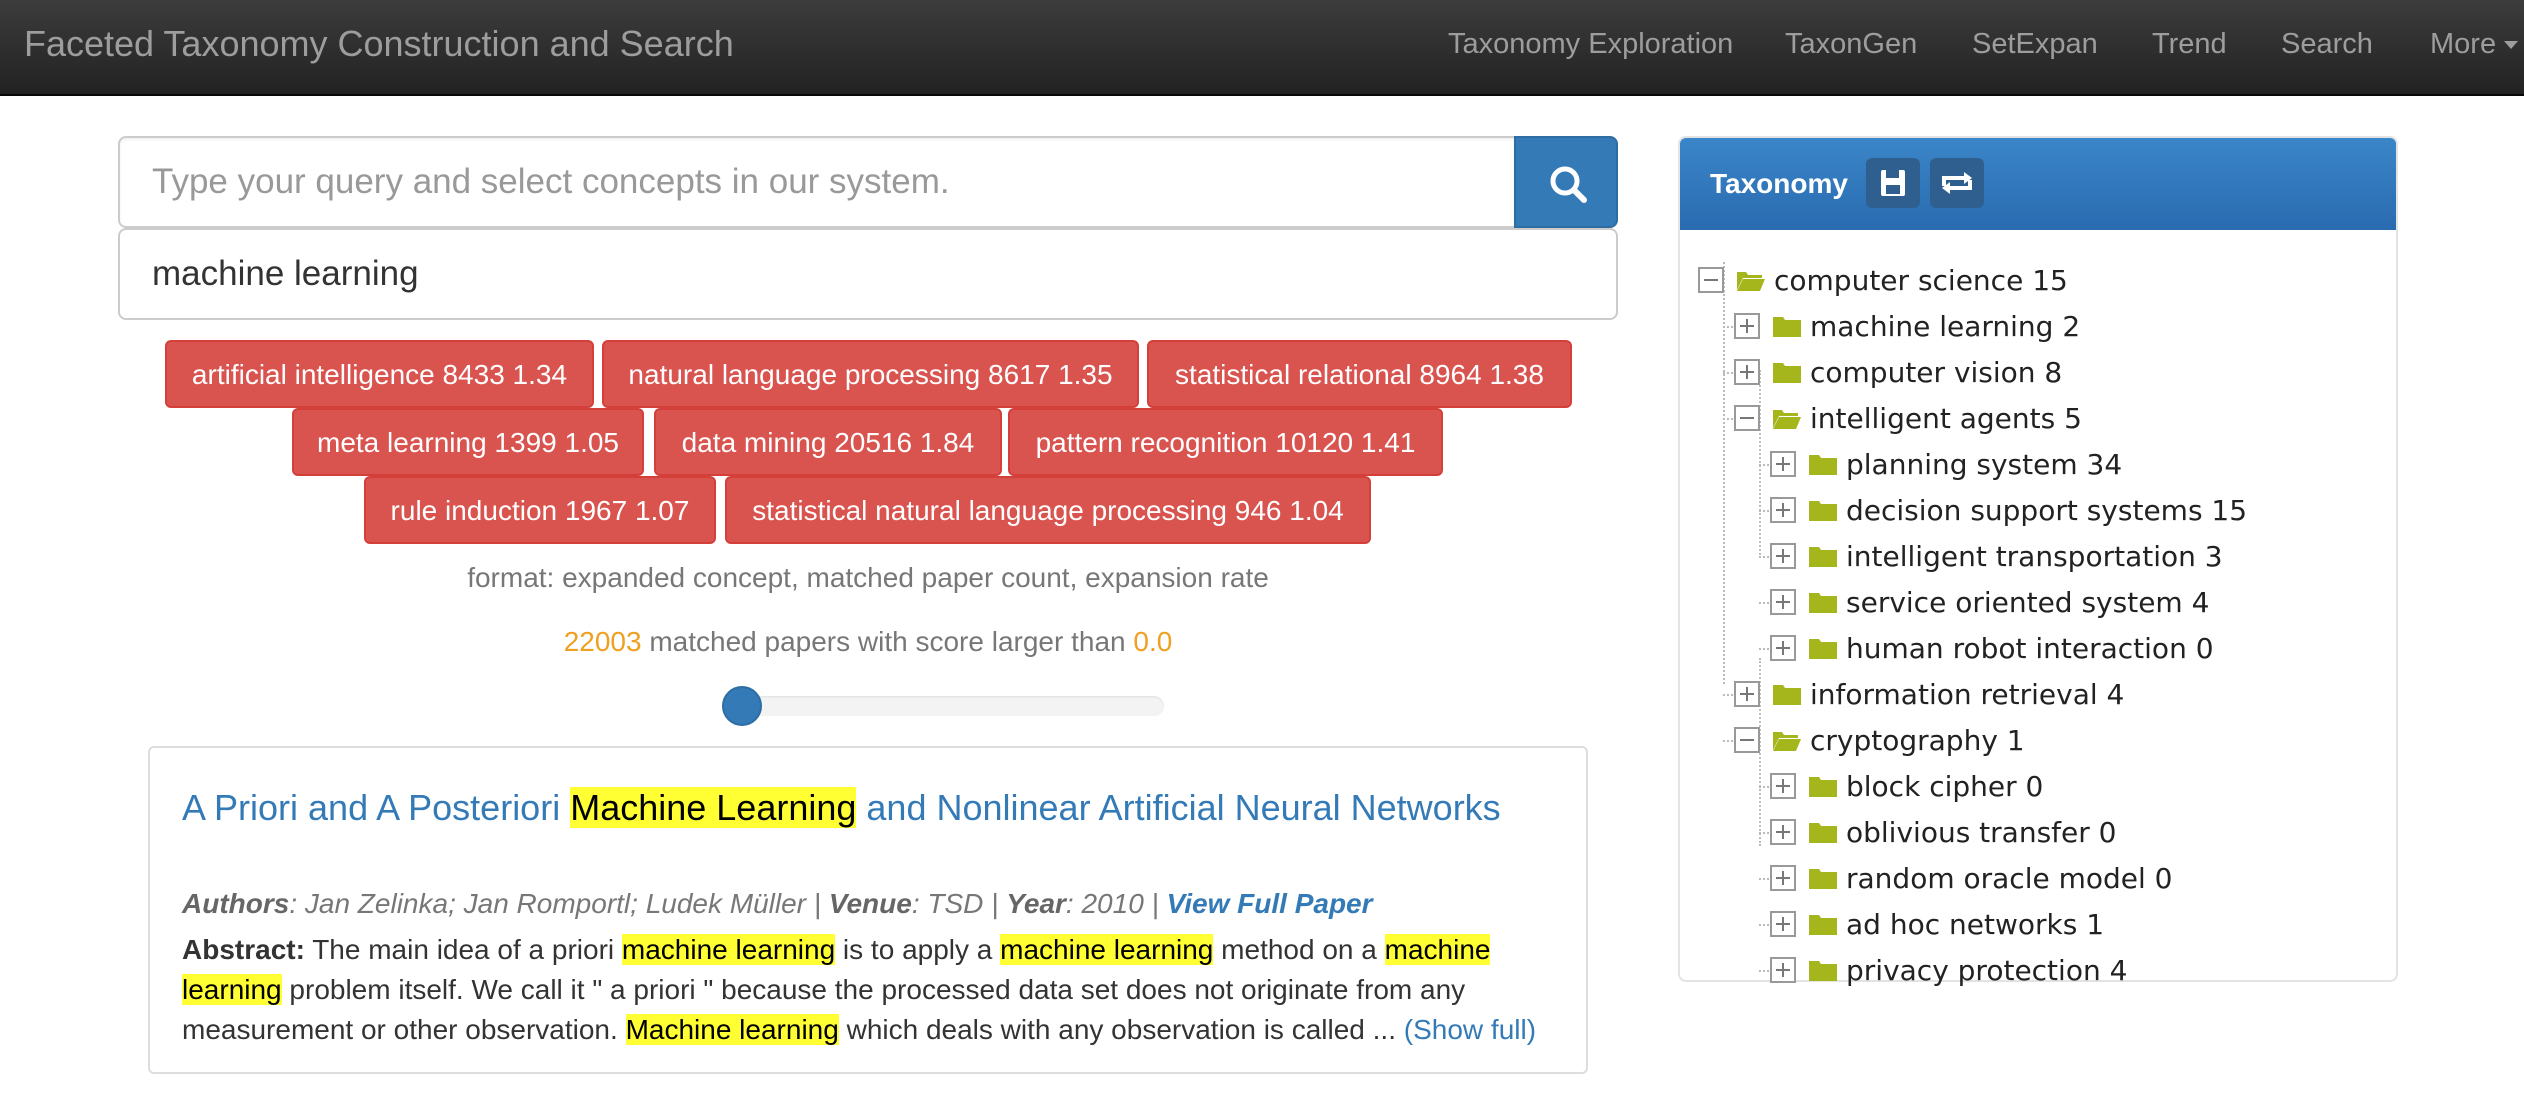 This screenshot has width=2524, height=1100. What do you see at coordinates (1590, 48) in the screenshot?
I see `nav-taxonomy-exploration: Taxonomy Exploration` at bounding box center [1590, 48].